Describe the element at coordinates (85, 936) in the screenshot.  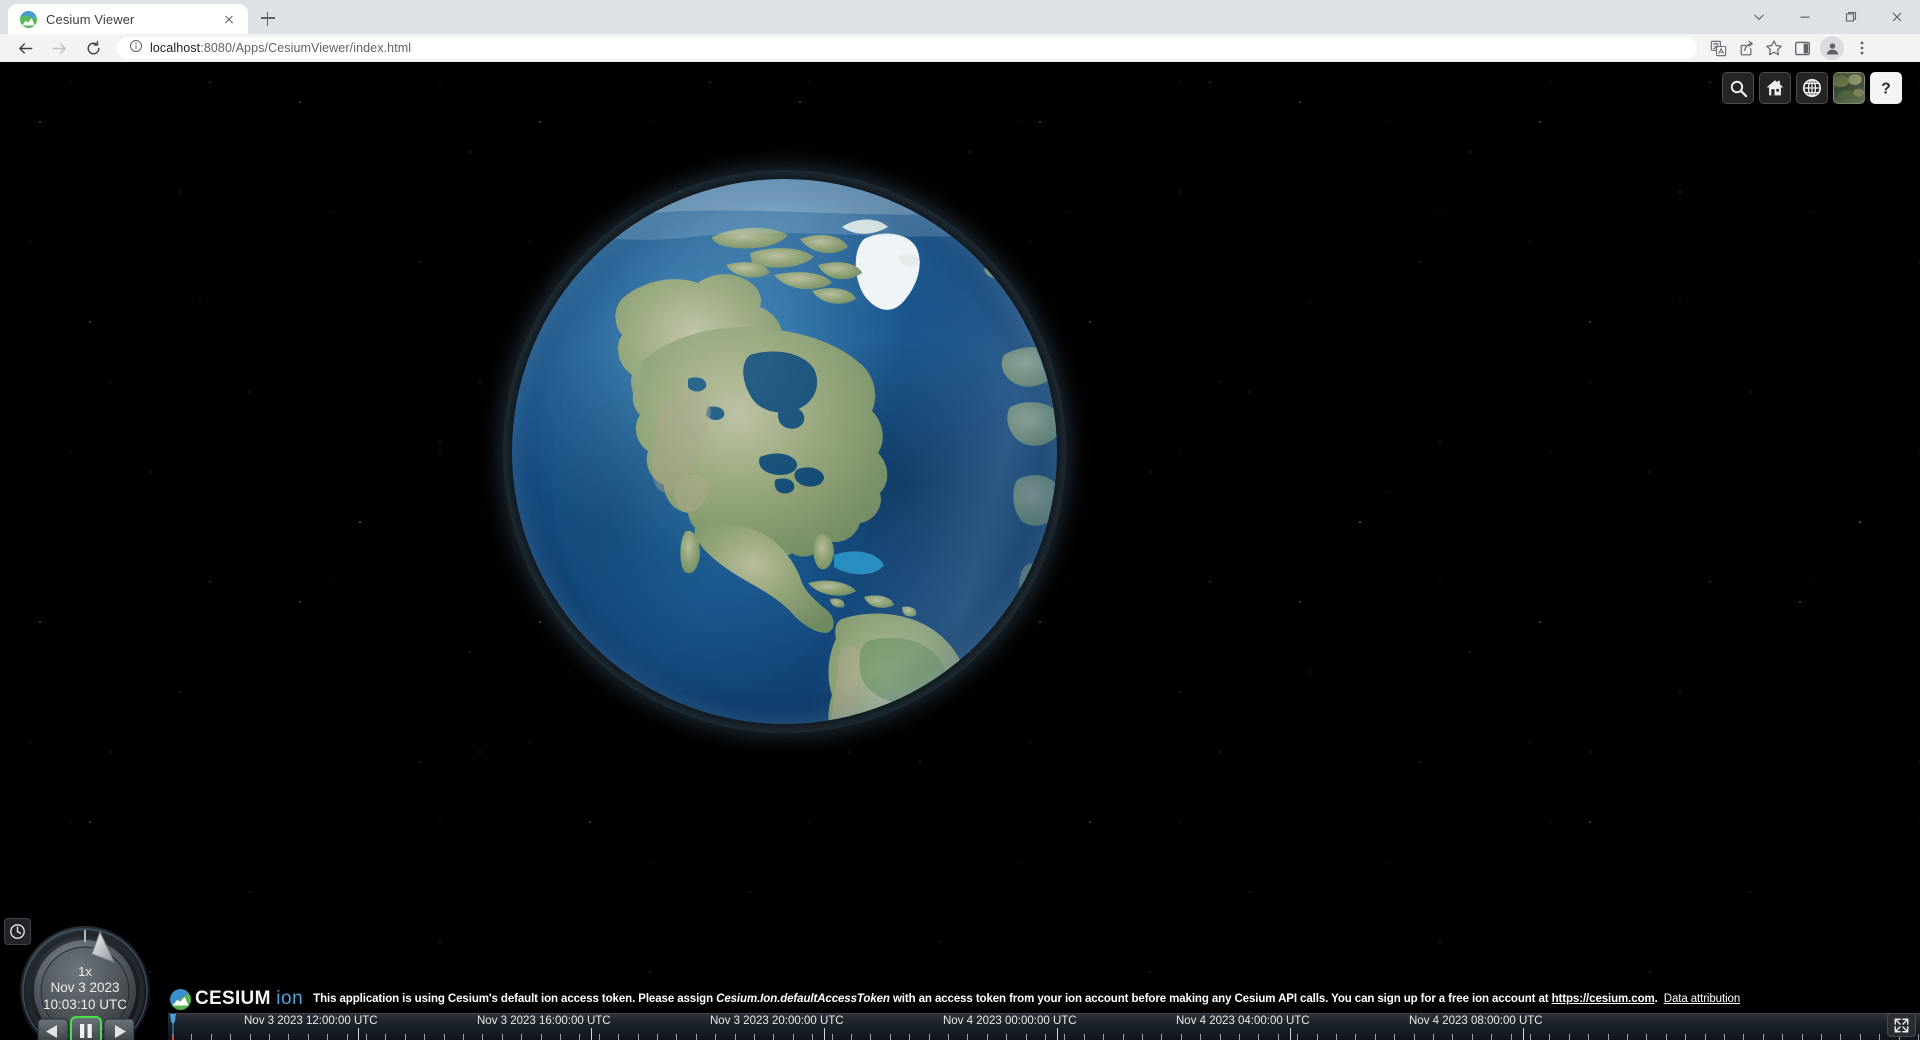
I see `shuttle-ring-center-tick` at that location.